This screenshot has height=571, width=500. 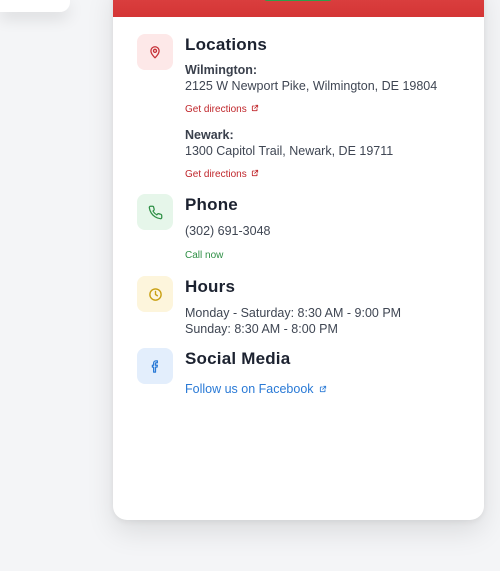 What do you see at coordinates (289, 151) in the screenshot?
I see `location-address: 1300 Capitol Trail, Newark, DE 19711` at bounding box center [289, 151].